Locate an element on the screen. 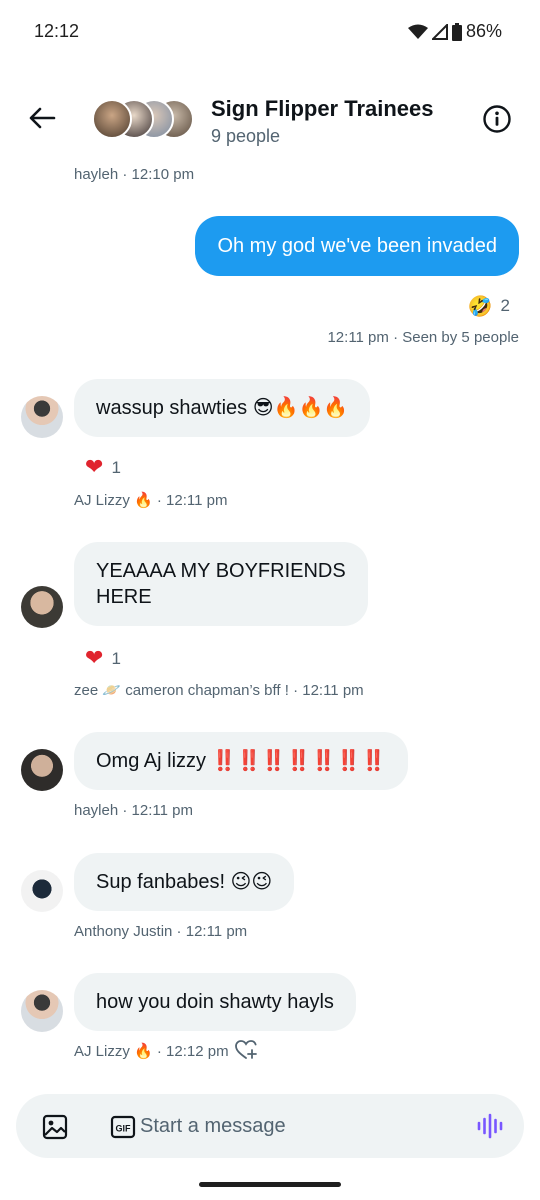 This screenshot has height=1200, width=540. status-icons: 86% is located at coordinates (454, 31).